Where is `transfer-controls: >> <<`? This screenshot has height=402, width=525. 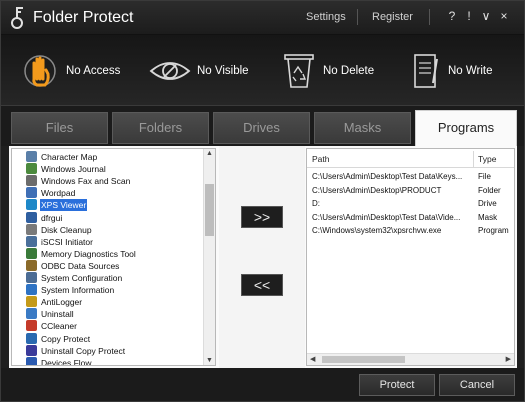
transfer-controls: >> << is located at coordinates (262, 257).